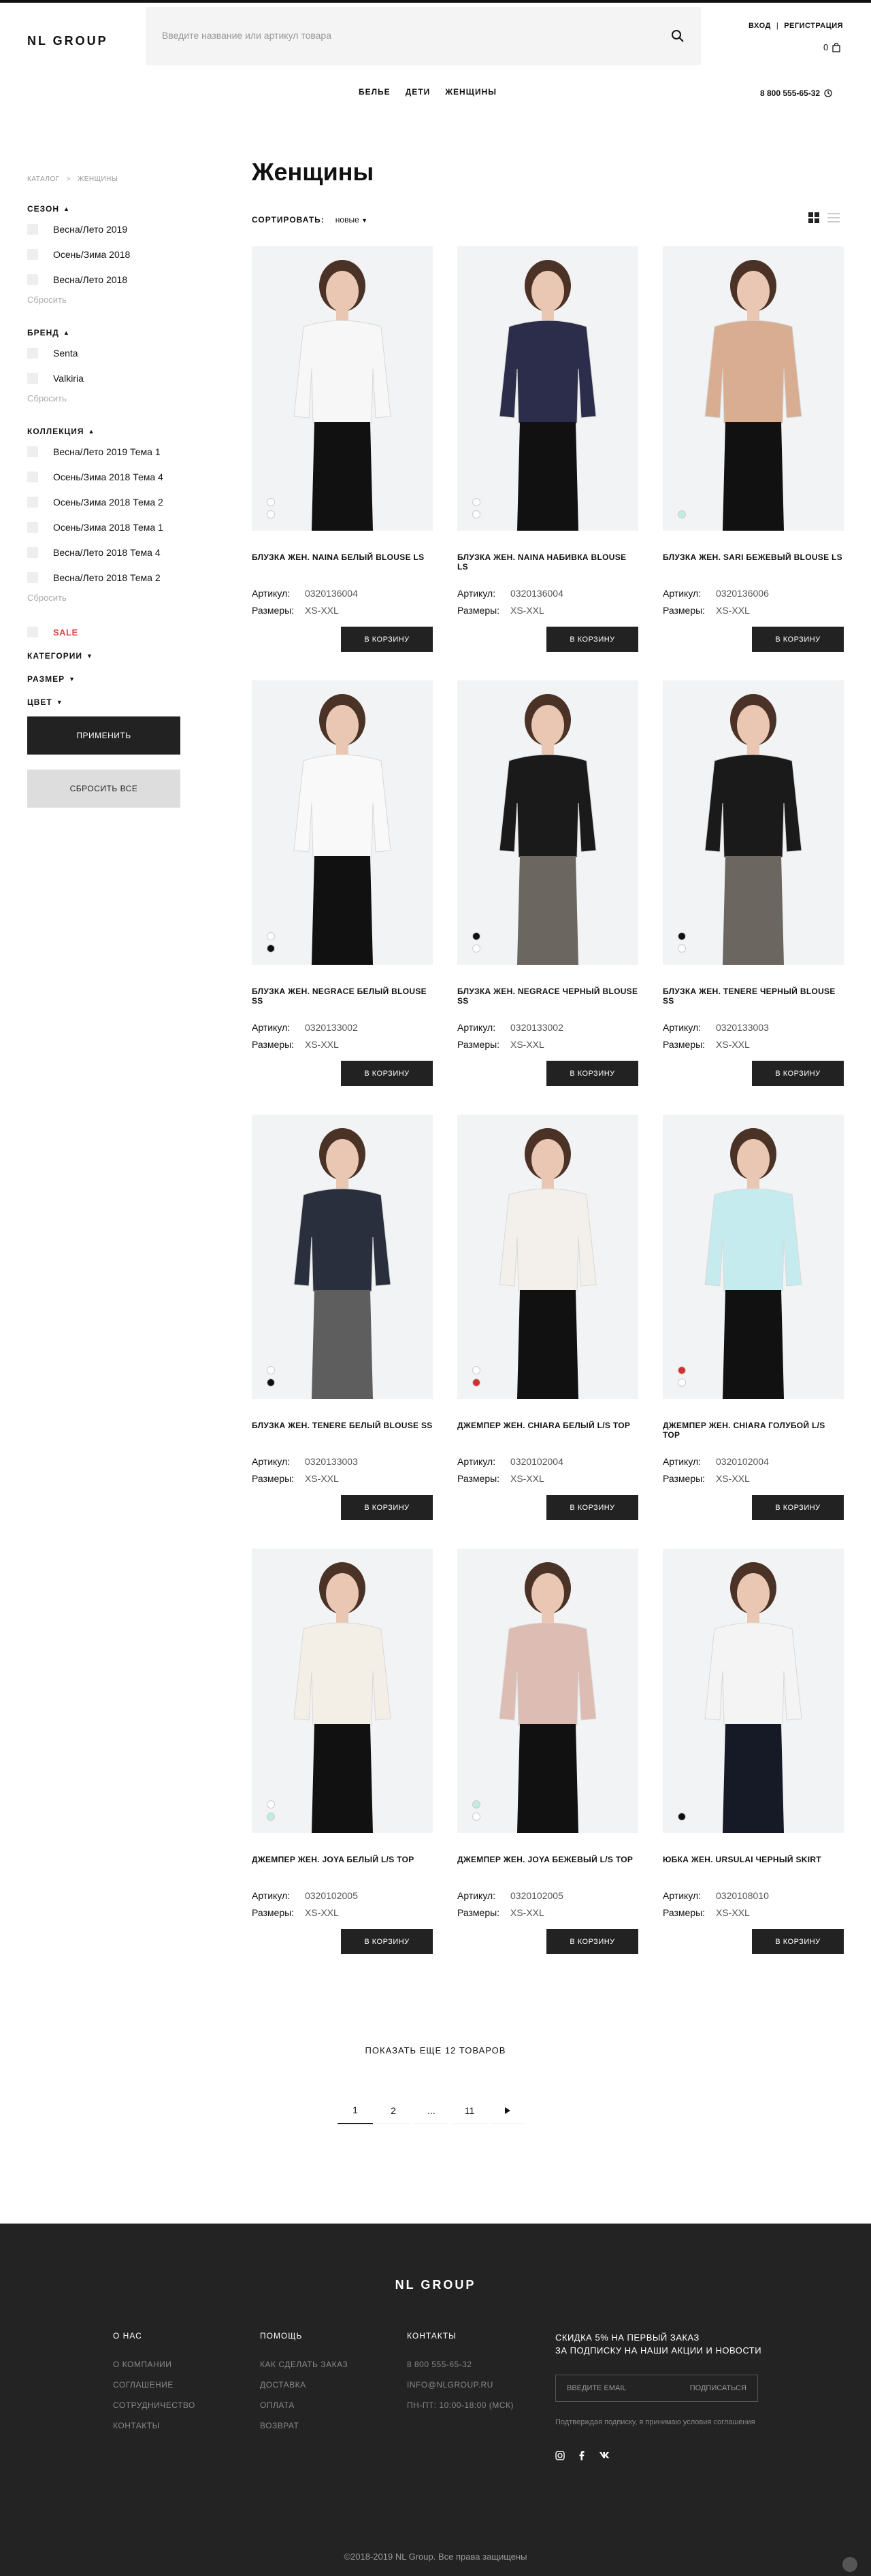  Describe the element at coordinates (43, 180) in the screenshot. I see `breadcrumb-catalog: КАТАЛОГ` at that location.